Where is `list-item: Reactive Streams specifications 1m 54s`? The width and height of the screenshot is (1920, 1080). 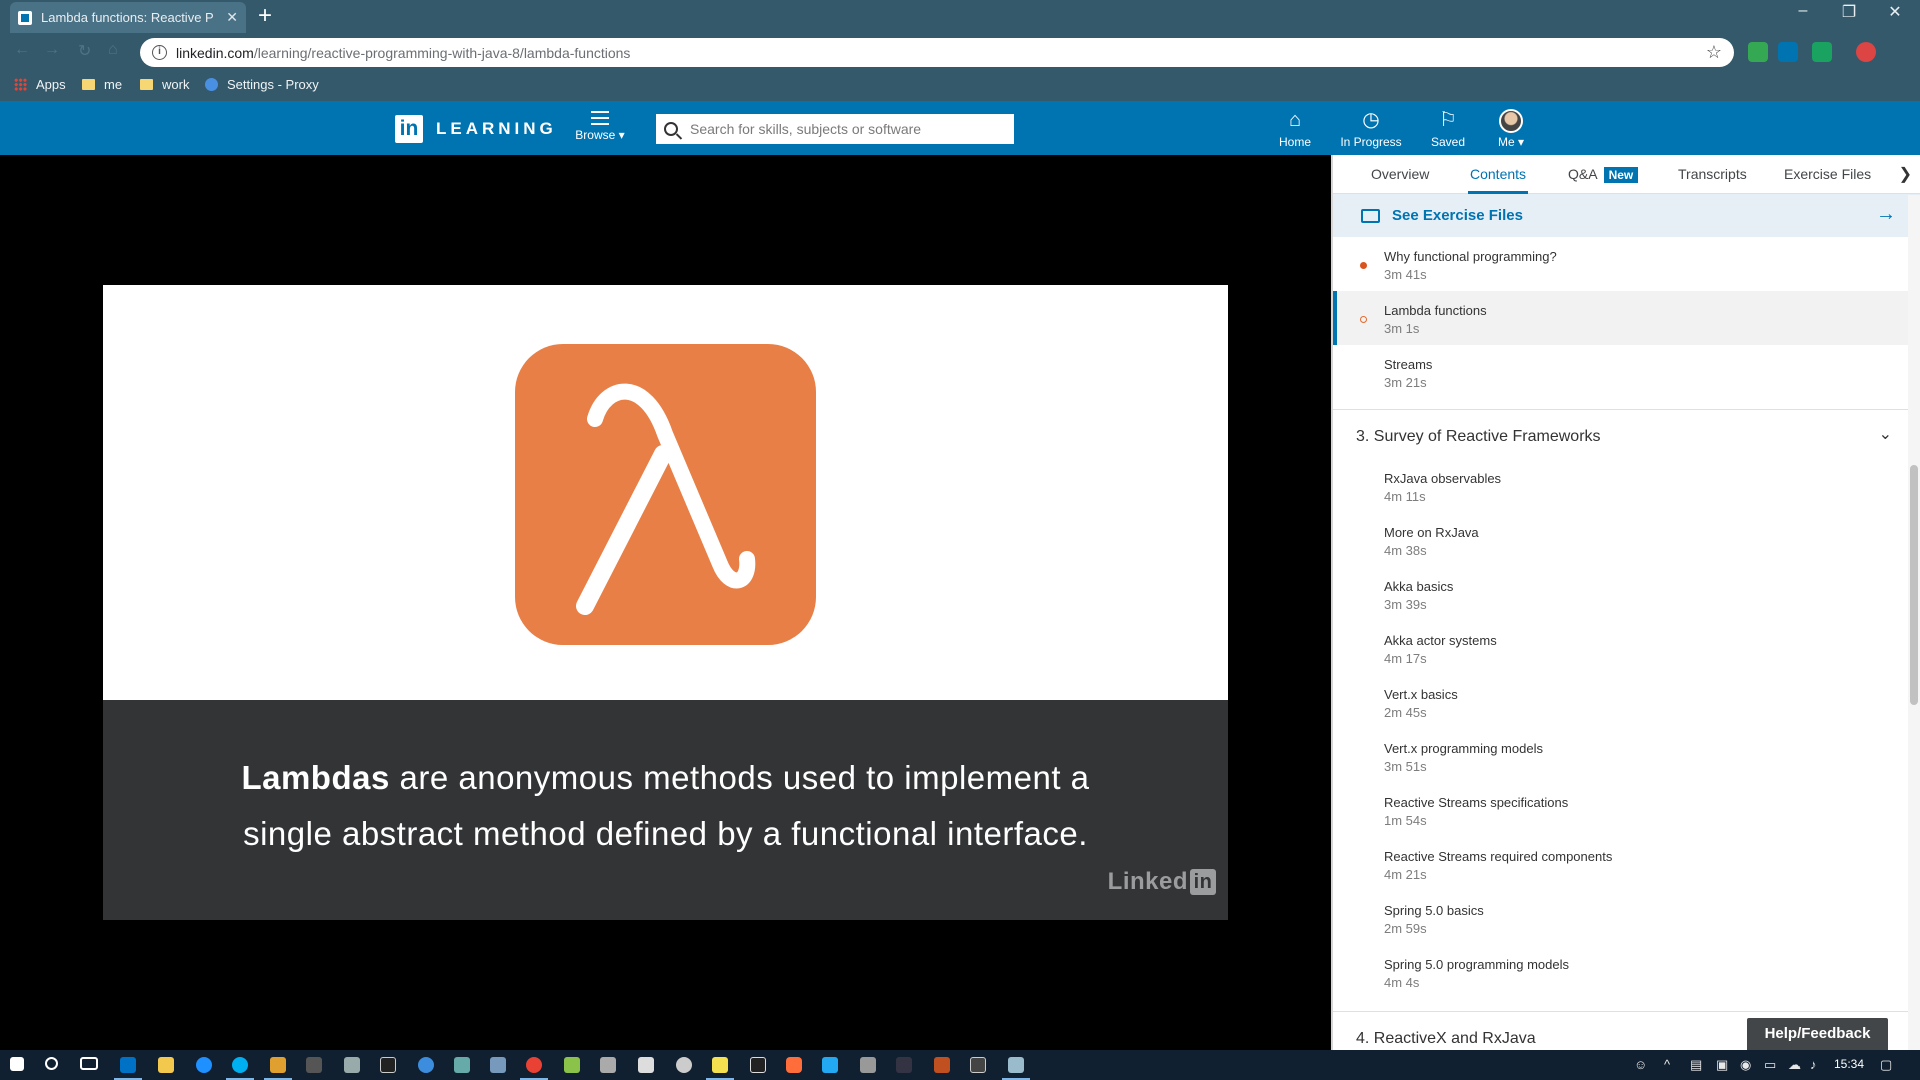
list-item: Reactive Streams specifications 1m 54s is located at coordinates (1626, 810).